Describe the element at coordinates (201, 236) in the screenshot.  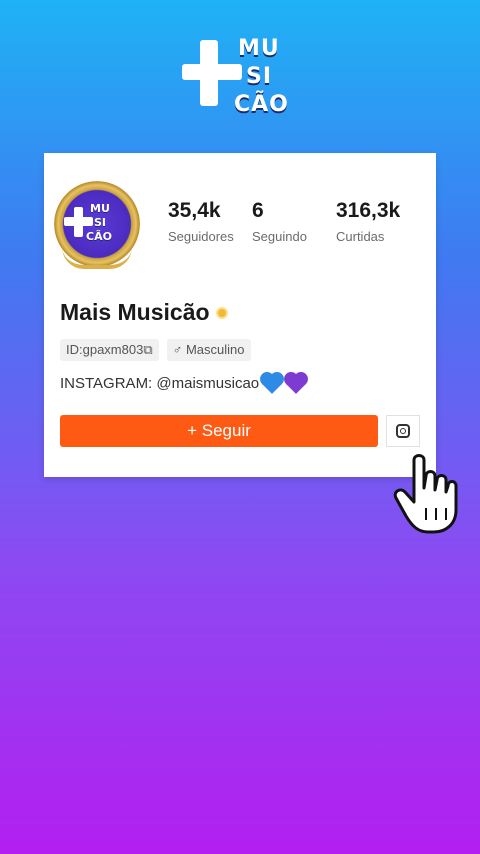
I see `stat-label: Seguidores` at that location.